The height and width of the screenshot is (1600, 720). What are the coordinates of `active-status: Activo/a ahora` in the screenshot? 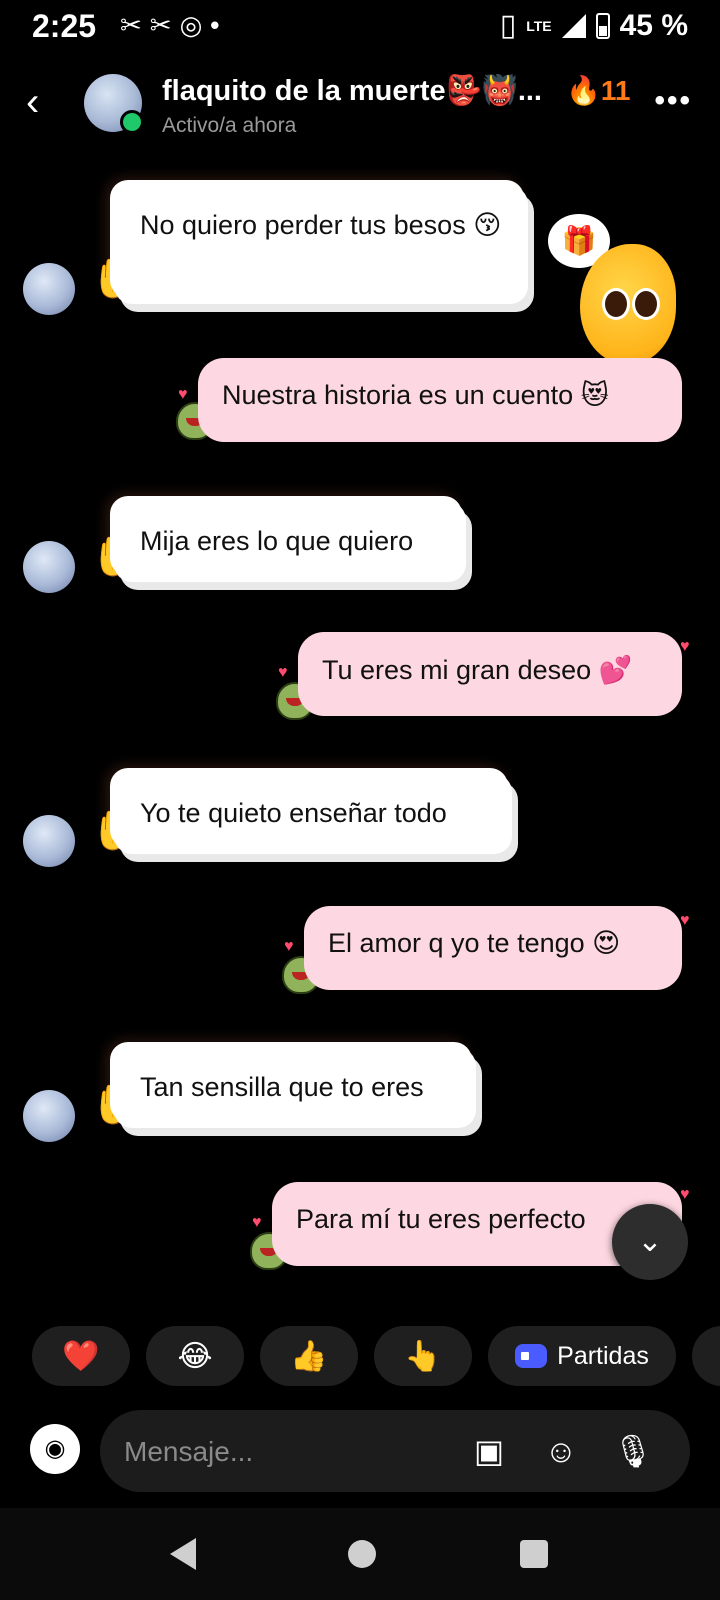 It's located at (229, 125).